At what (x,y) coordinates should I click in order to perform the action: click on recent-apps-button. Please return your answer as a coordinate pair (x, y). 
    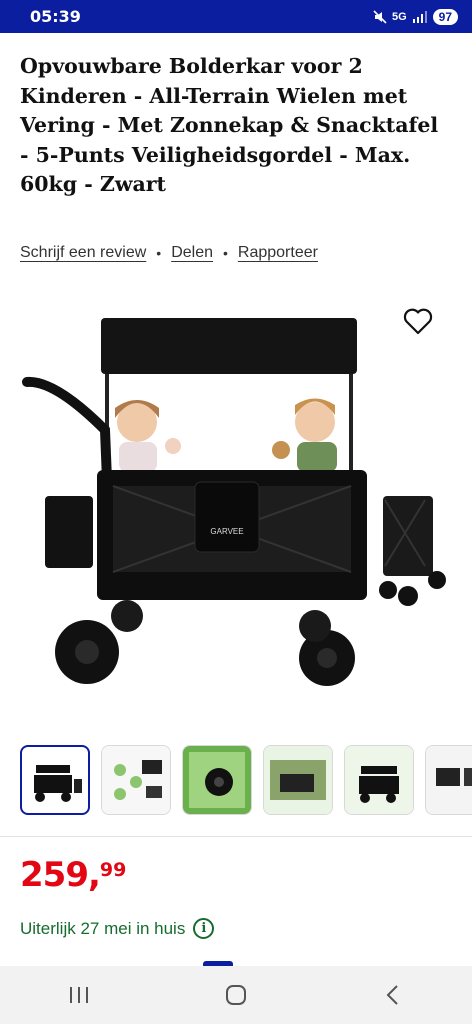
    Looking at the image, I should click on (79, 995).